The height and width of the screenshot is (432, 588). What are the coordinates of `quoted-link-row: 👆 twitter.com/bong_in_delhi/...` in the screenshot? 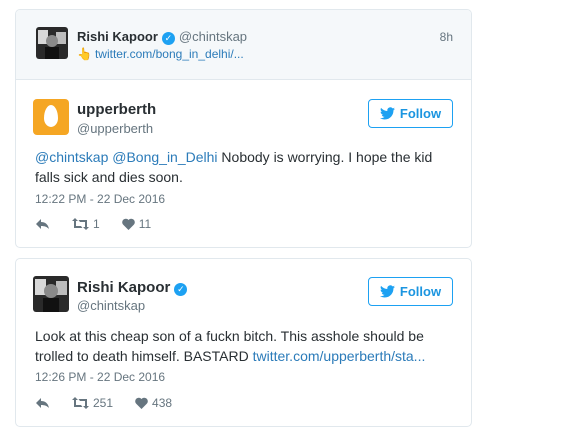 It's located at (160, 54).